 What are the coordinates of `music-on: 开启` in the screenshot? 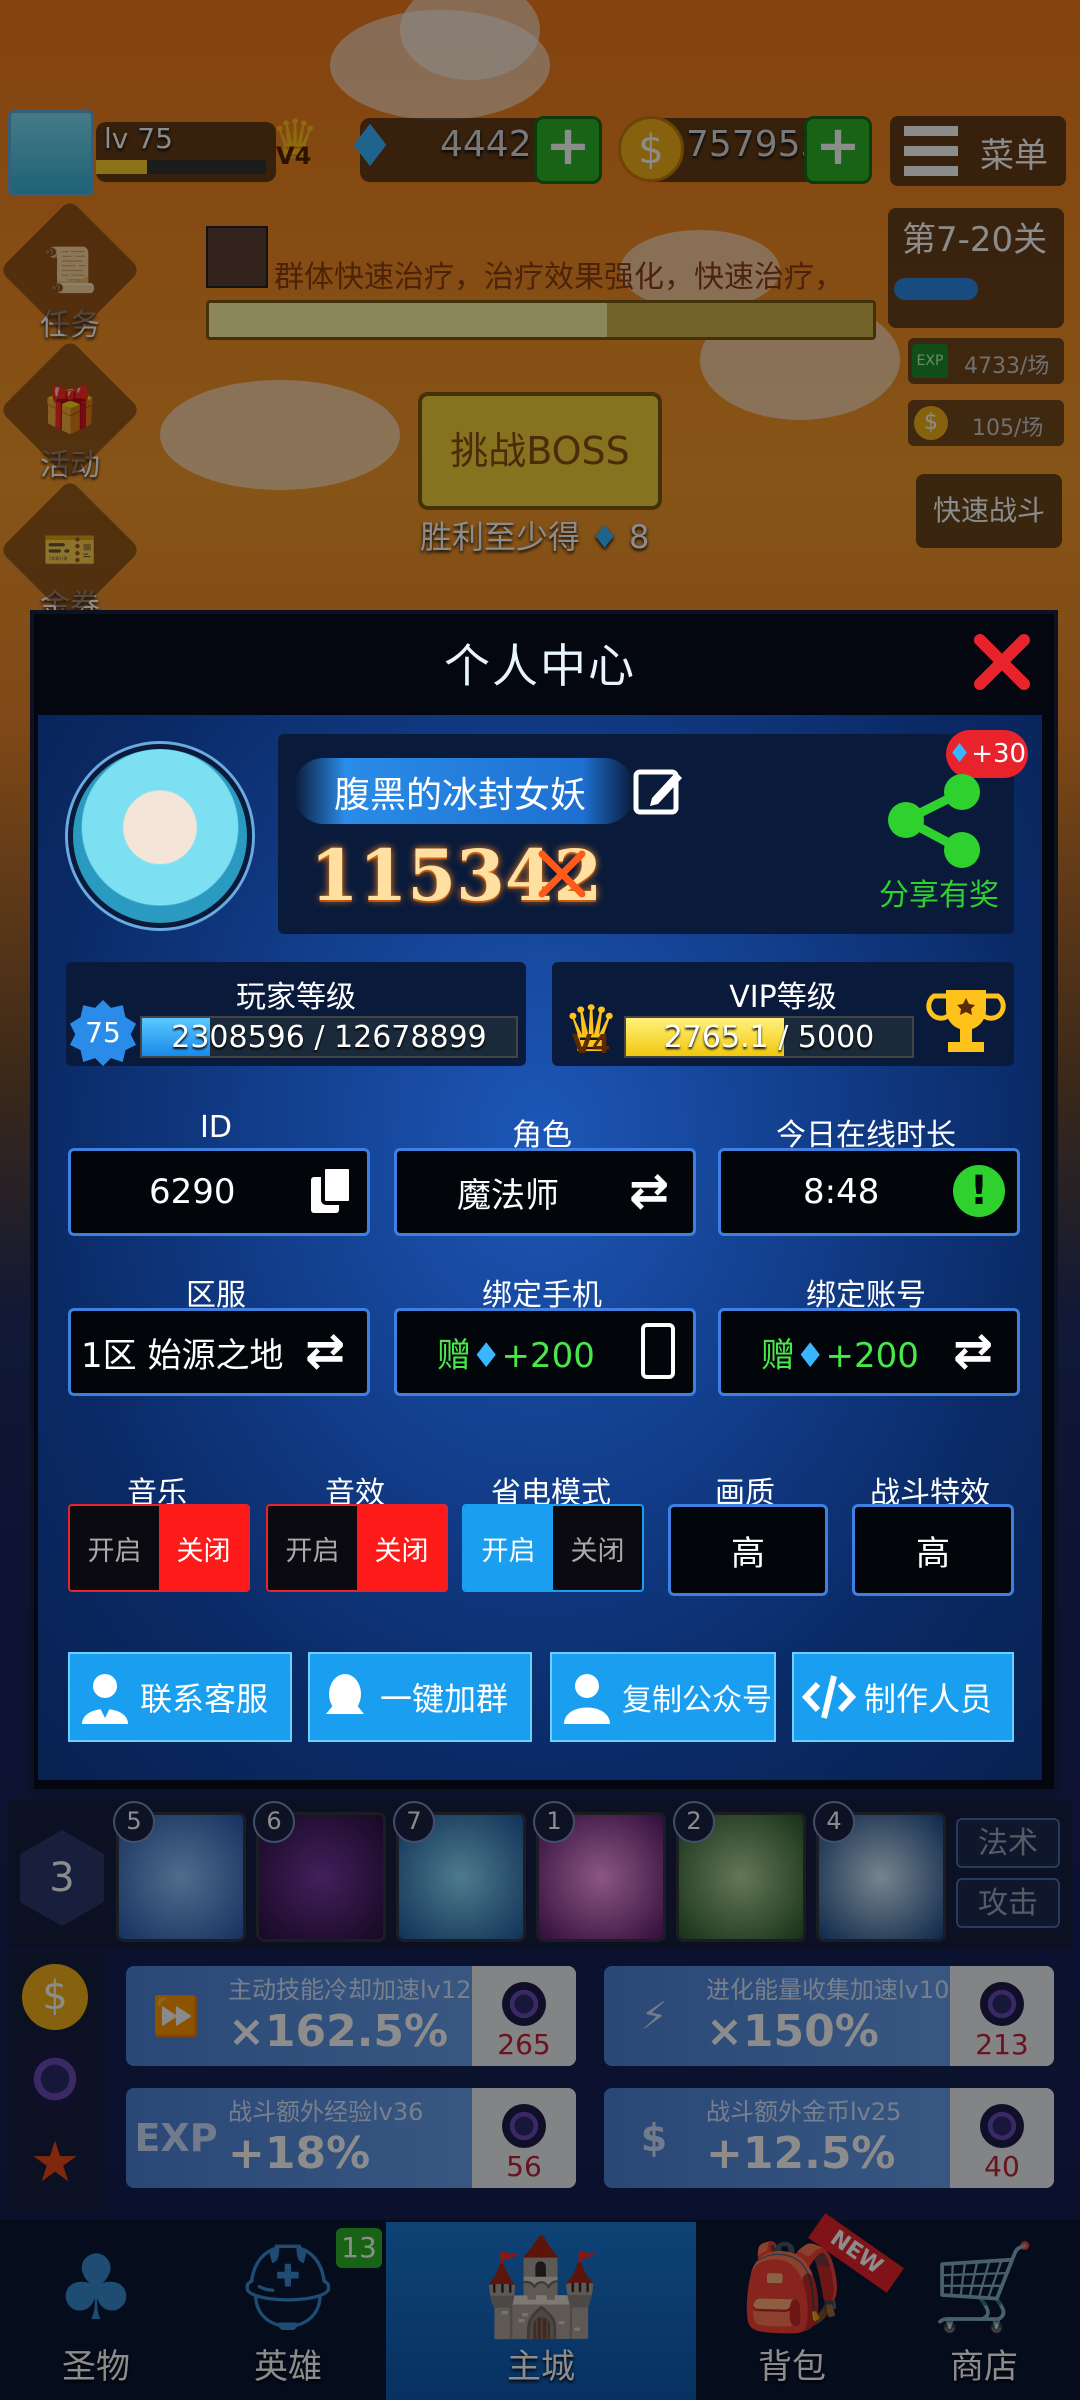 It's located at (114, 1548).